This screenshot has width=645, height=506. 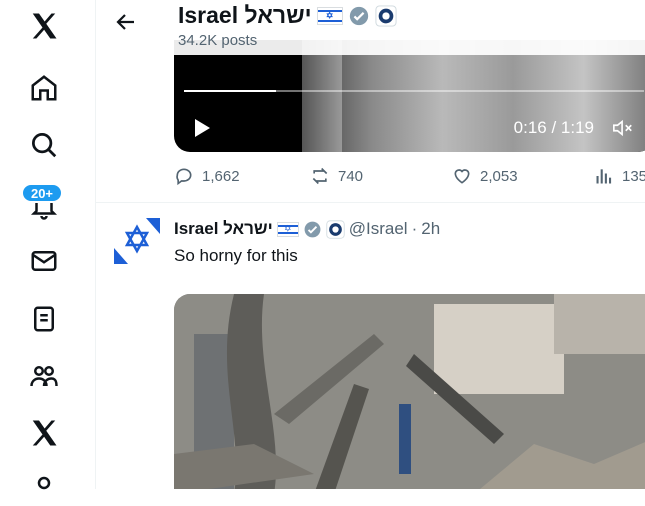 I want to click on view-count: 135, so click(x=633, y=176).